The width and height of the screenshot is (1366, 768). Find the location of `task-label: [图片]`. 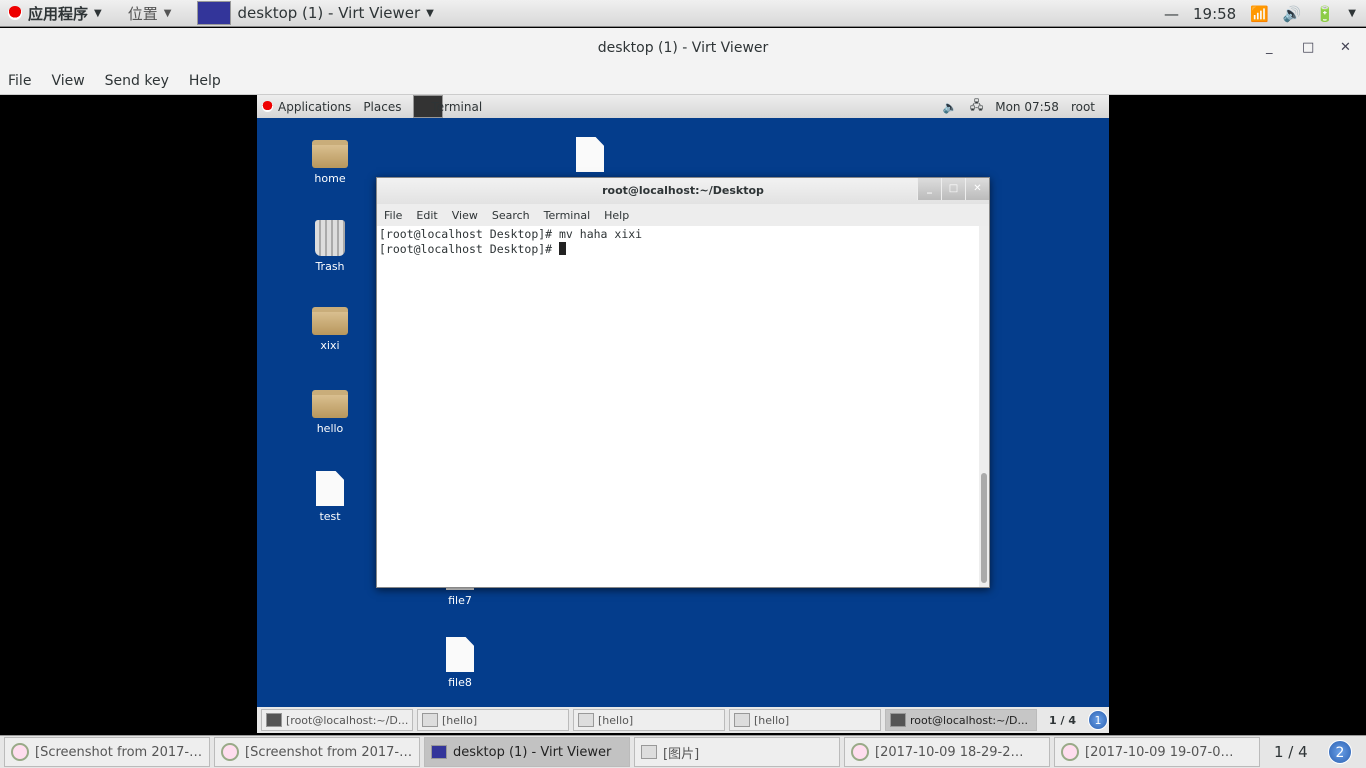

task-label: [图片] is located at coordinates (681, 754).